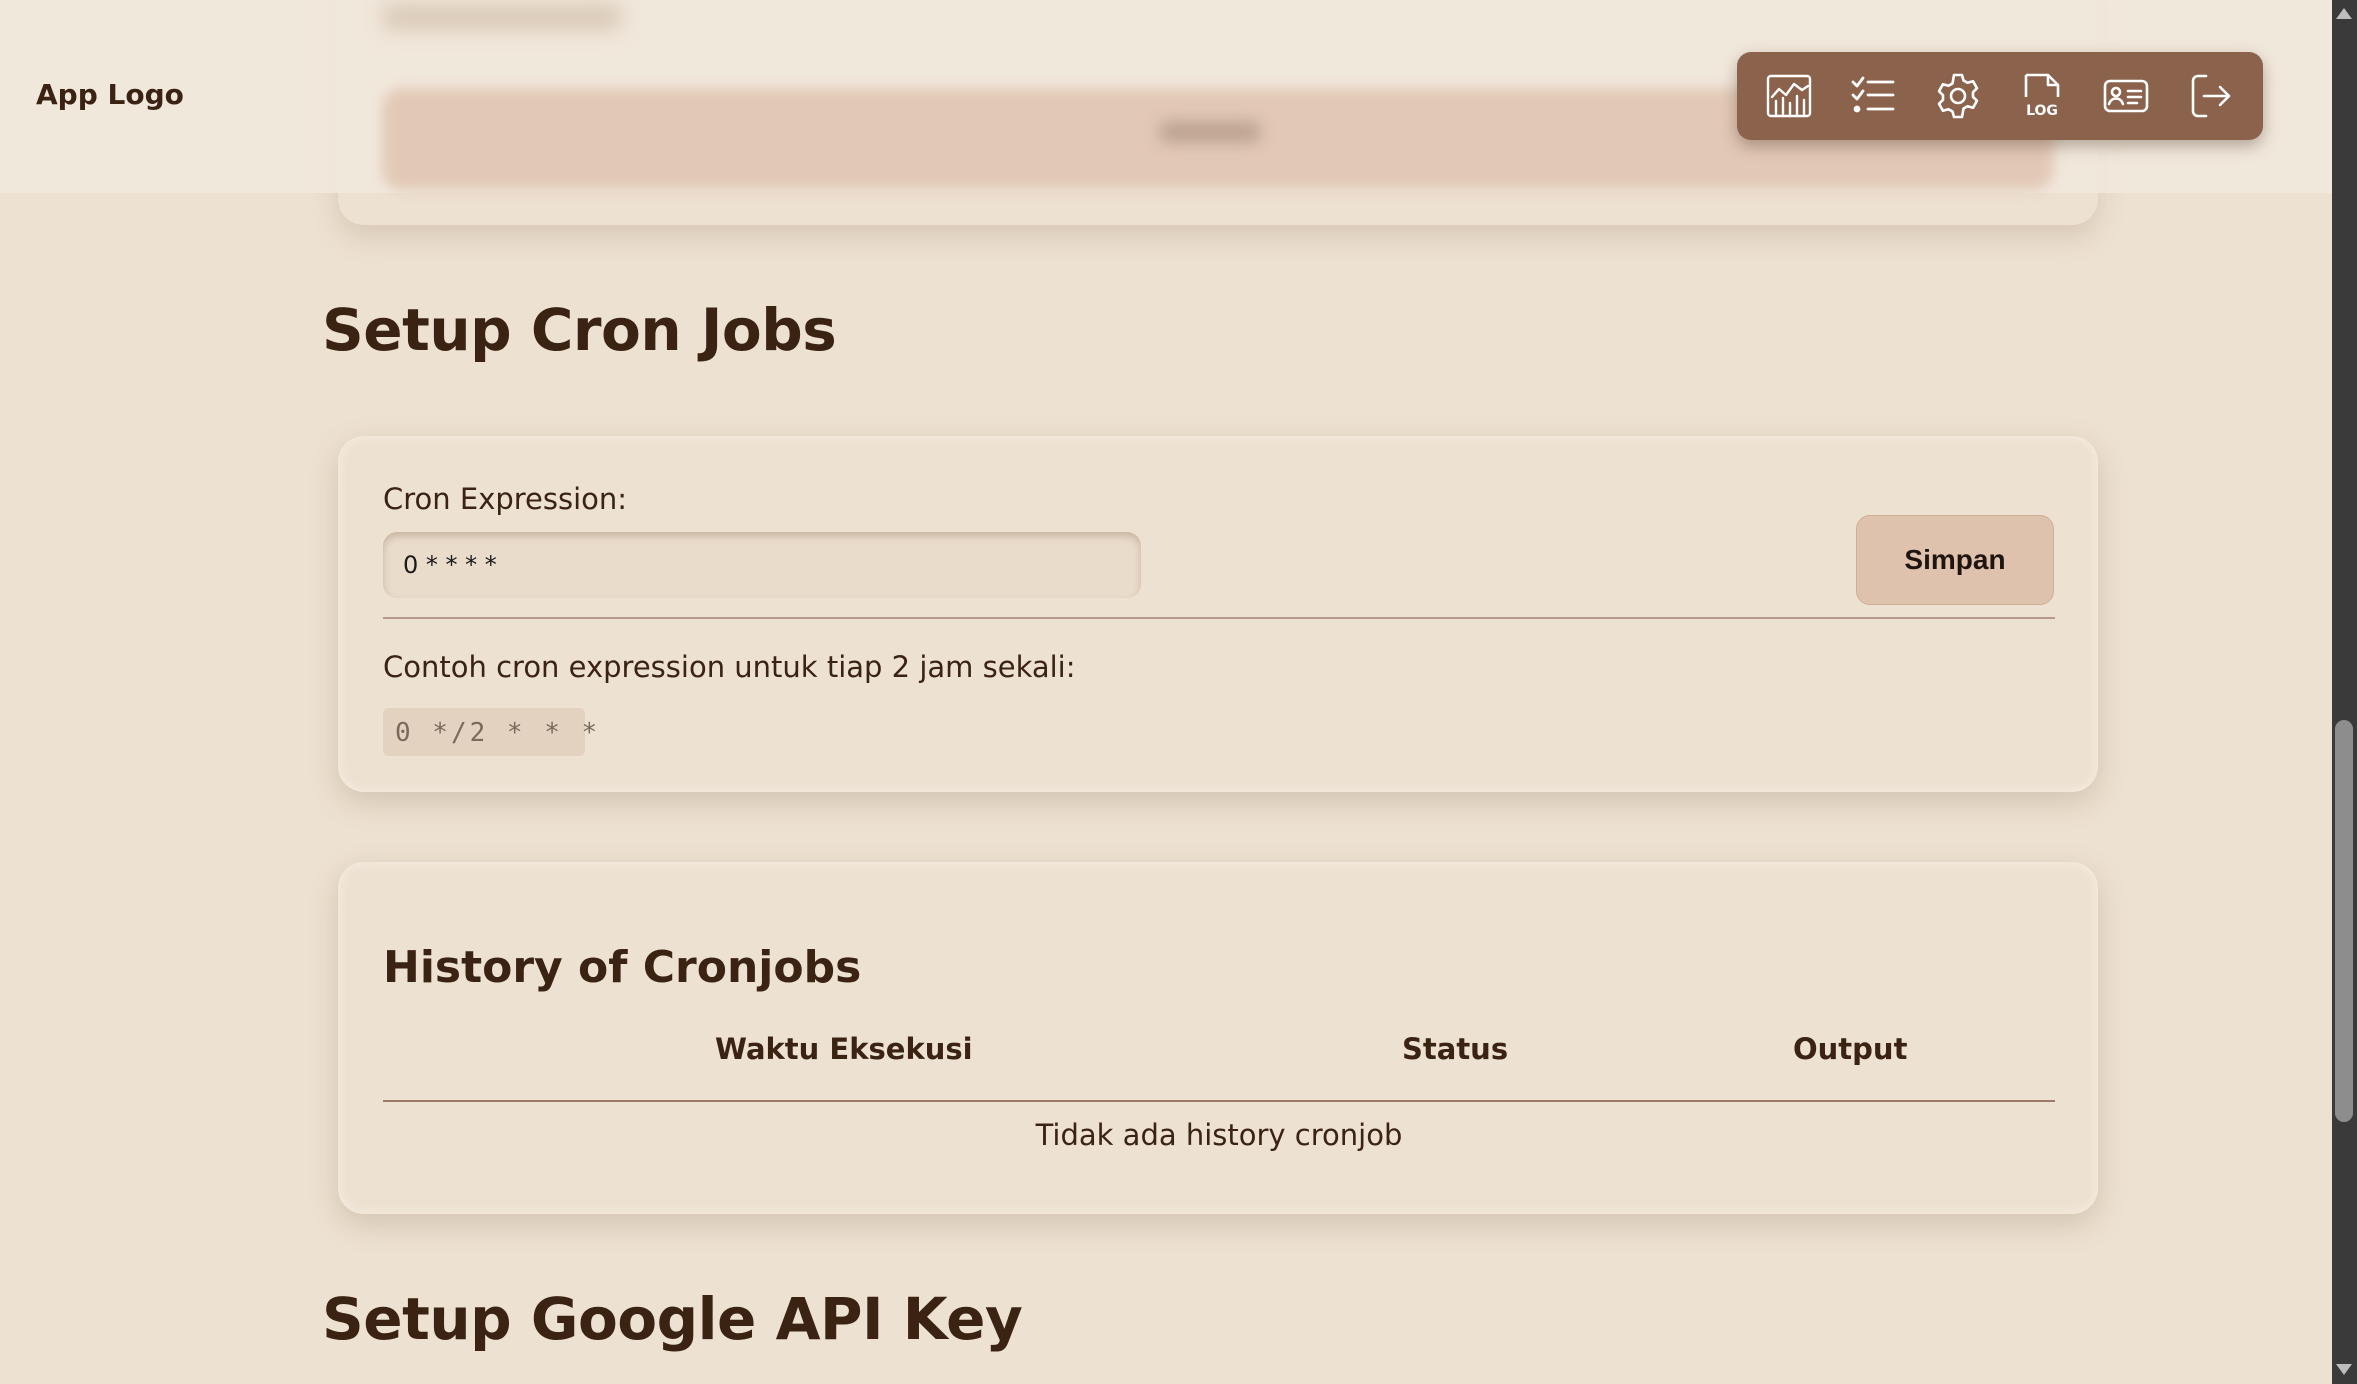 The image size is (2357, 1384). I want to click on nav-logout-button, so click(2211, 96).